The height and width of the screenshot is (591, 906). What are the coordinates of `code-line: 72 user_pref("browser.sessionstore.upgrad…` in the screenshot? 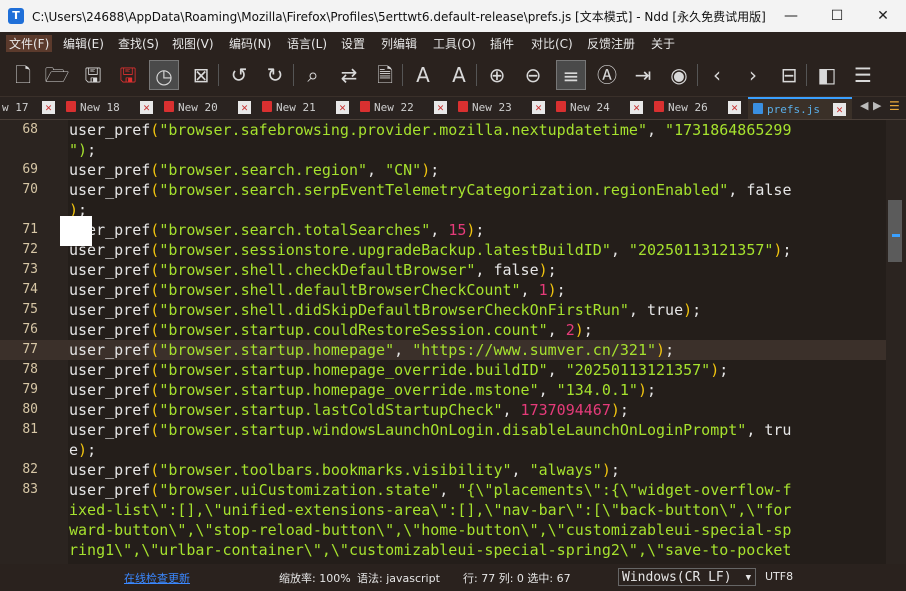 It's located at (443, 250).